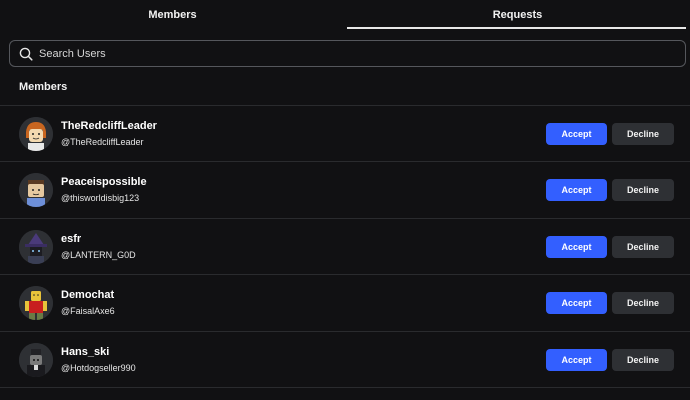 The image size is (690, 400). I want to click on display-name: Demochat, so click(88, 295).